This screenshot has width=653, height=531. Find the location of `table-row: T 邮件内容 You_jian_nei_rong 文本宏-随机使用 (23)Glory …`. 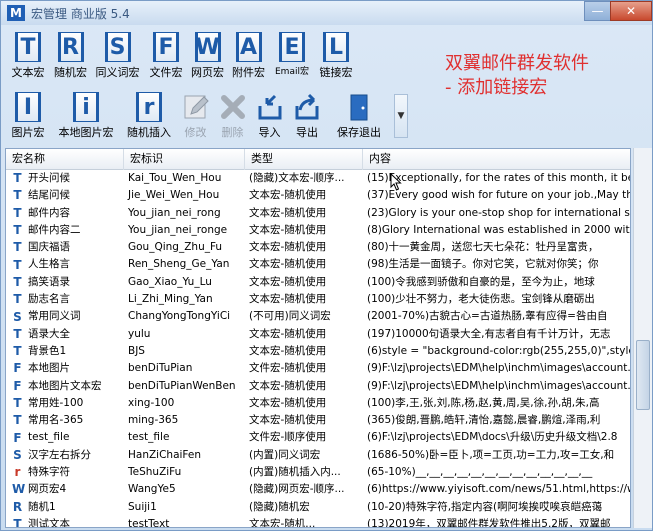

table-row: T 邮件内容 You_jian_nei_rong 文本宏-随机使用 (23)Glory … is located at coordinates (318, 213).